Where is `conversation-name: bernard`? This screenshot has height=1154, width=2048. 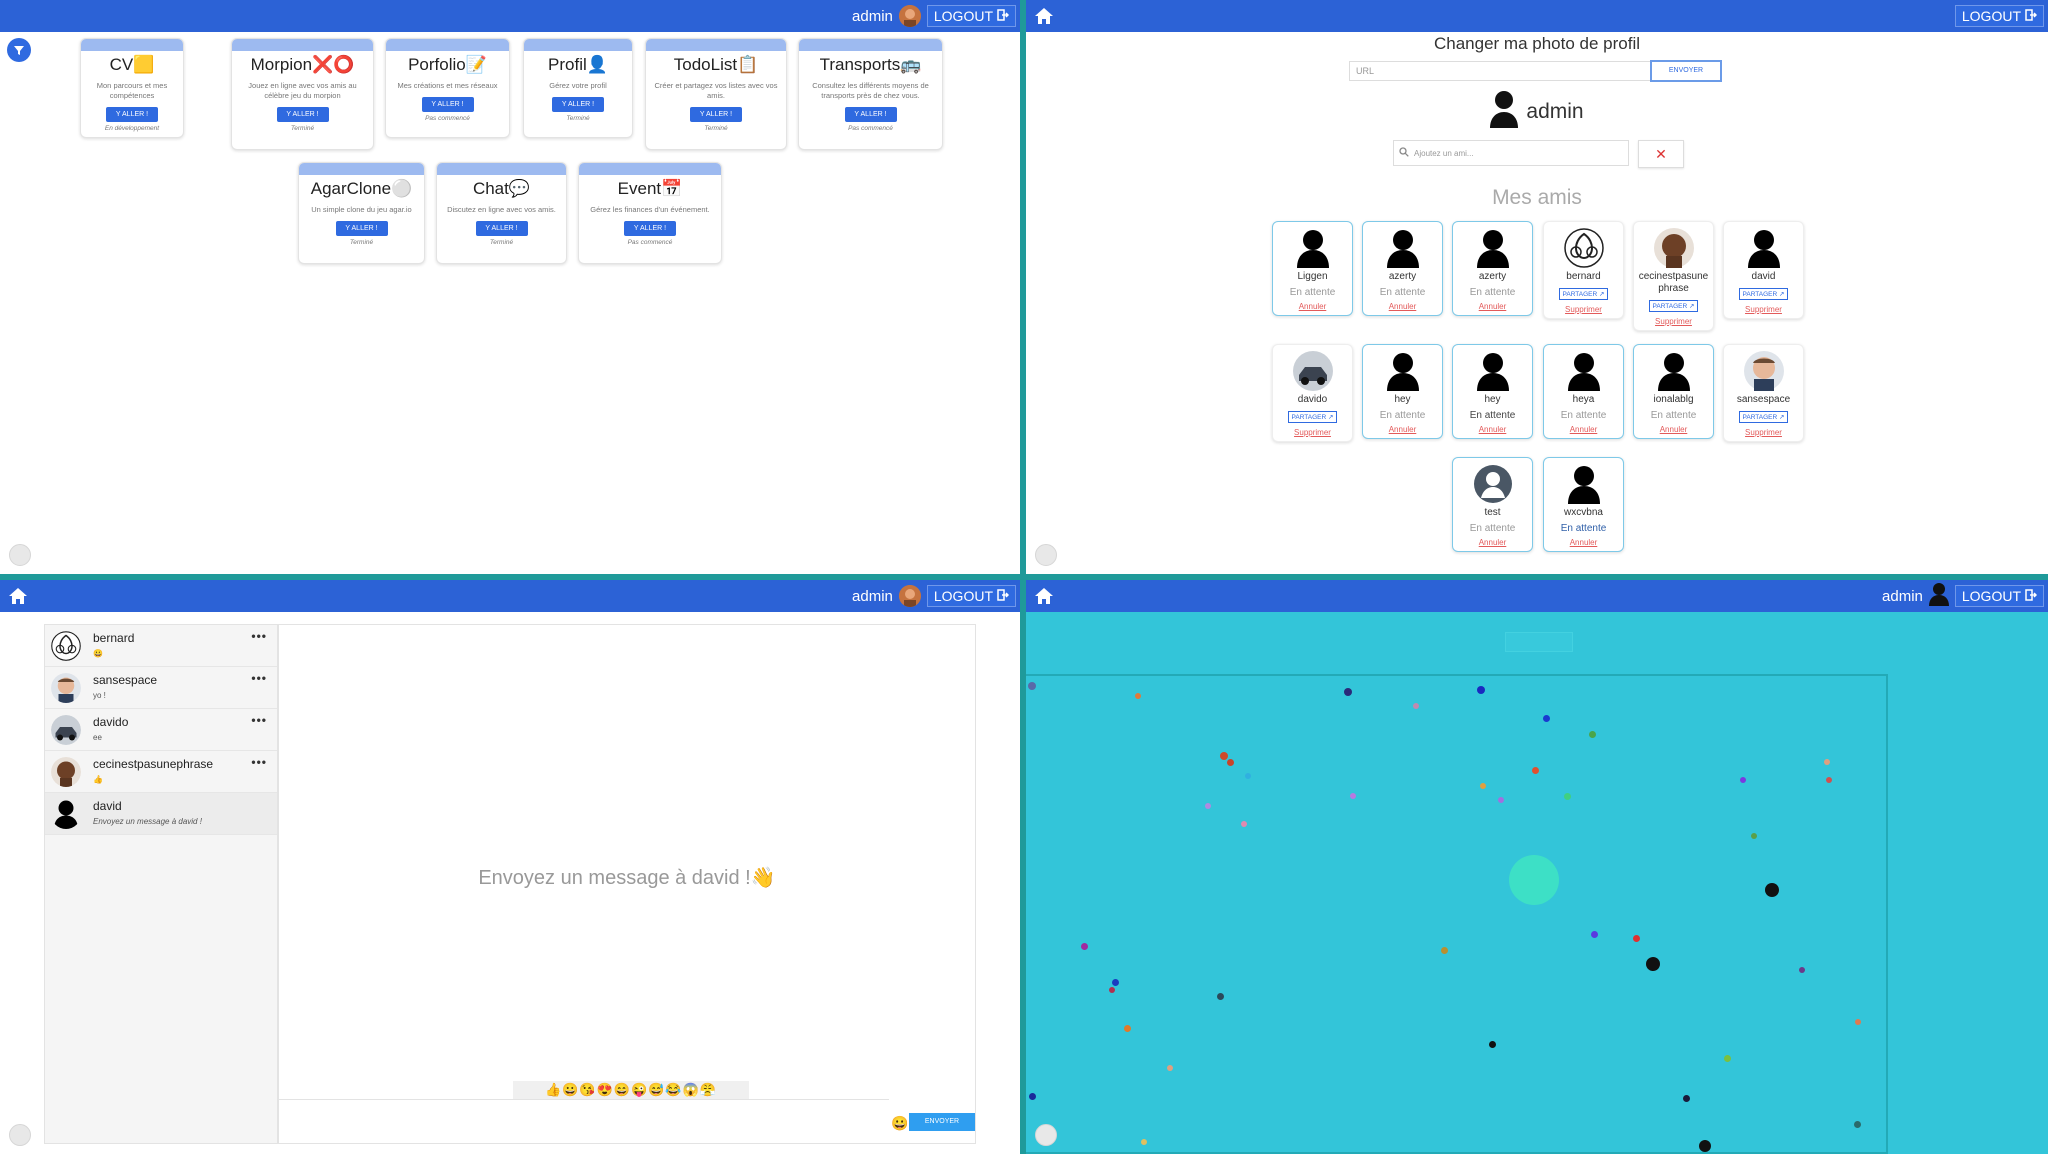
conversation-name: bernard is located at coordinates (114, 638).